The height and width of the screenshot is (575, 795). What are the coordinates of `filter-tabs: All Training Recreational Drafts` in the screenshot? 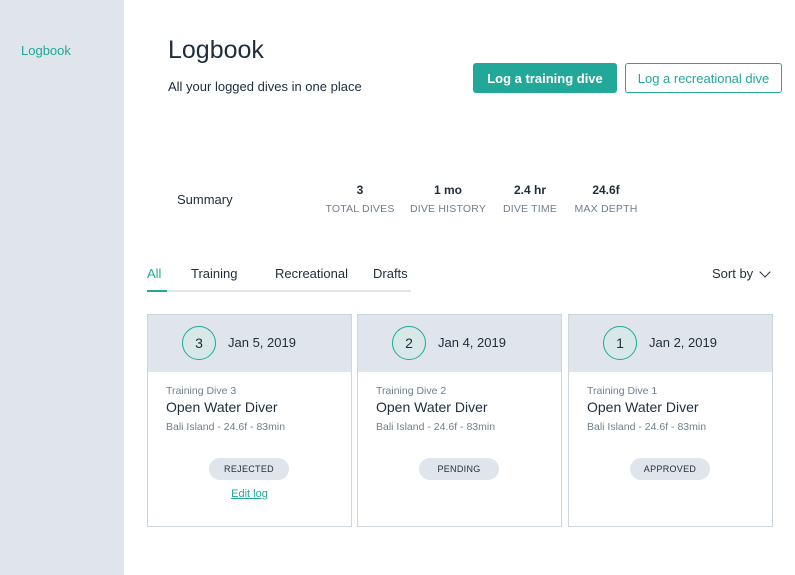 It's located at (279, 277).